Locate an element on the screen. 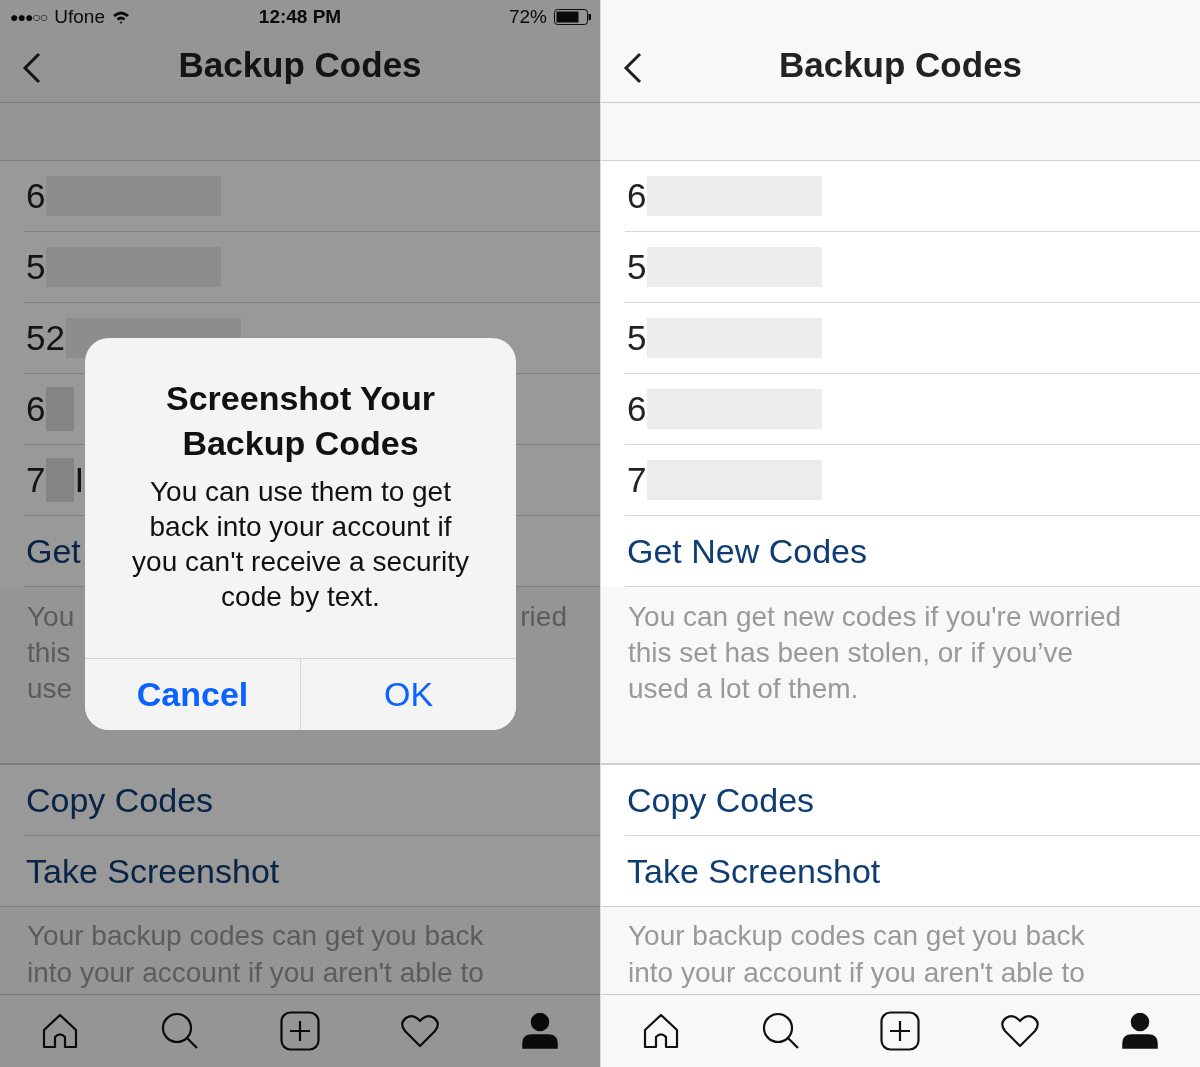 Image resolution: width=1200 pixels, height=1067 pixels. backup-code: I is located at coordinates (79, 480).